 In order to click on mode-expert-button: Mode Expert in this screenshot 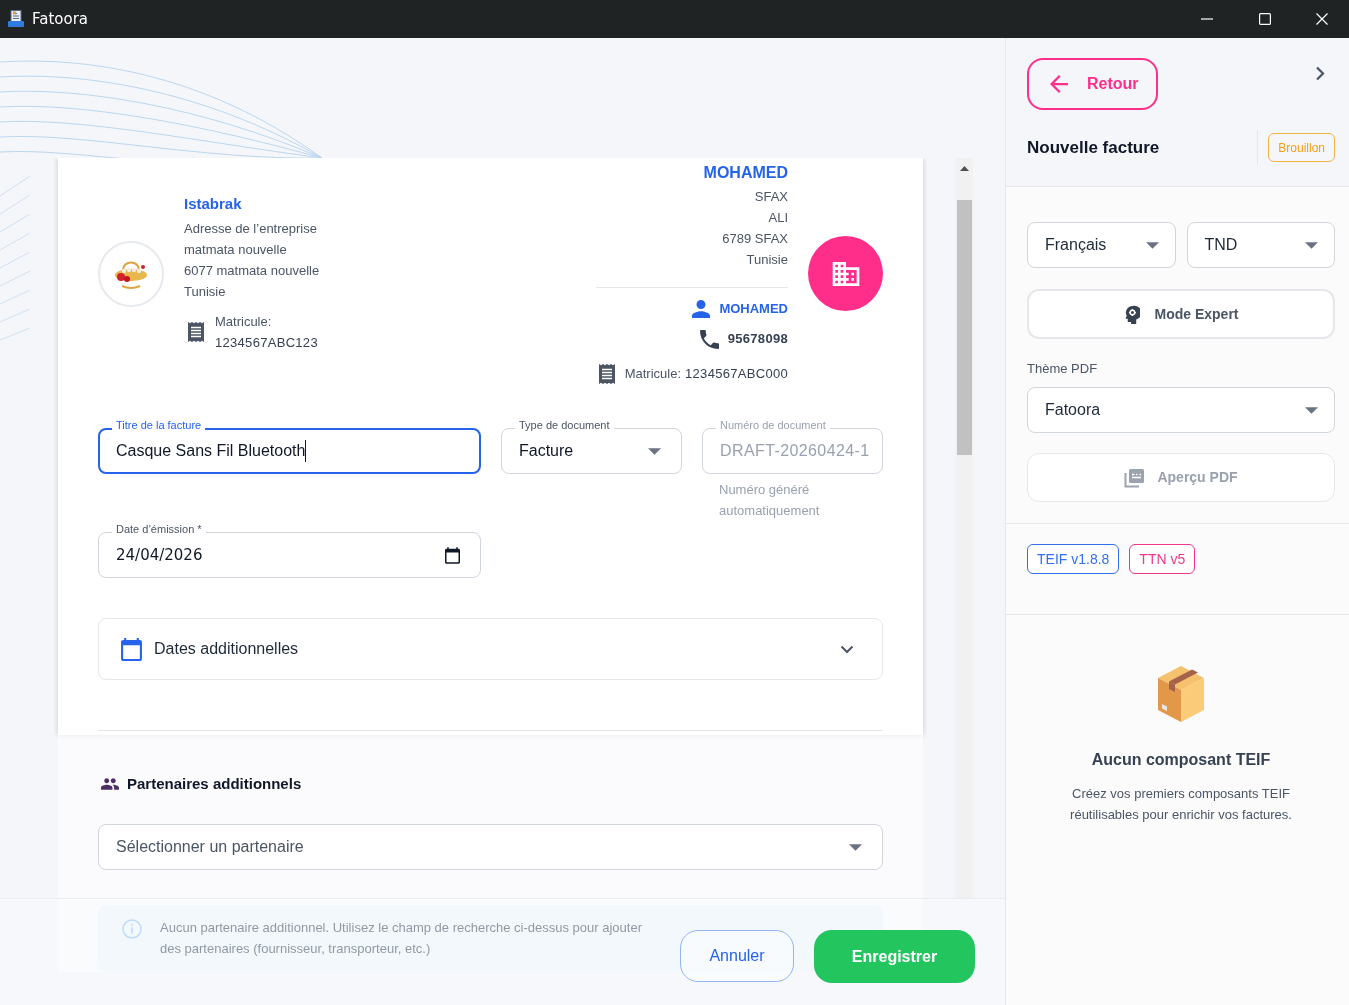, I will do `click(1181, 314)`.